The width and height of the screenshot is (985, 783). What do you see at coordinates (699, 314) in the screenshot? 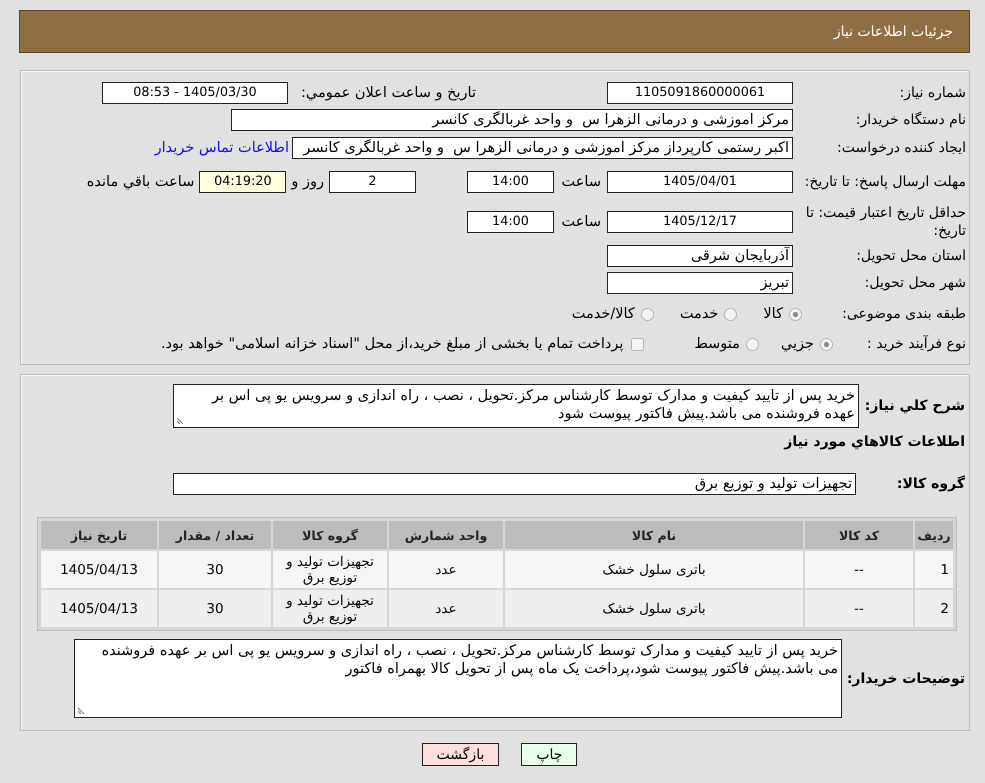
I see `option-label: خدمت` at bounding box center [699, 314].